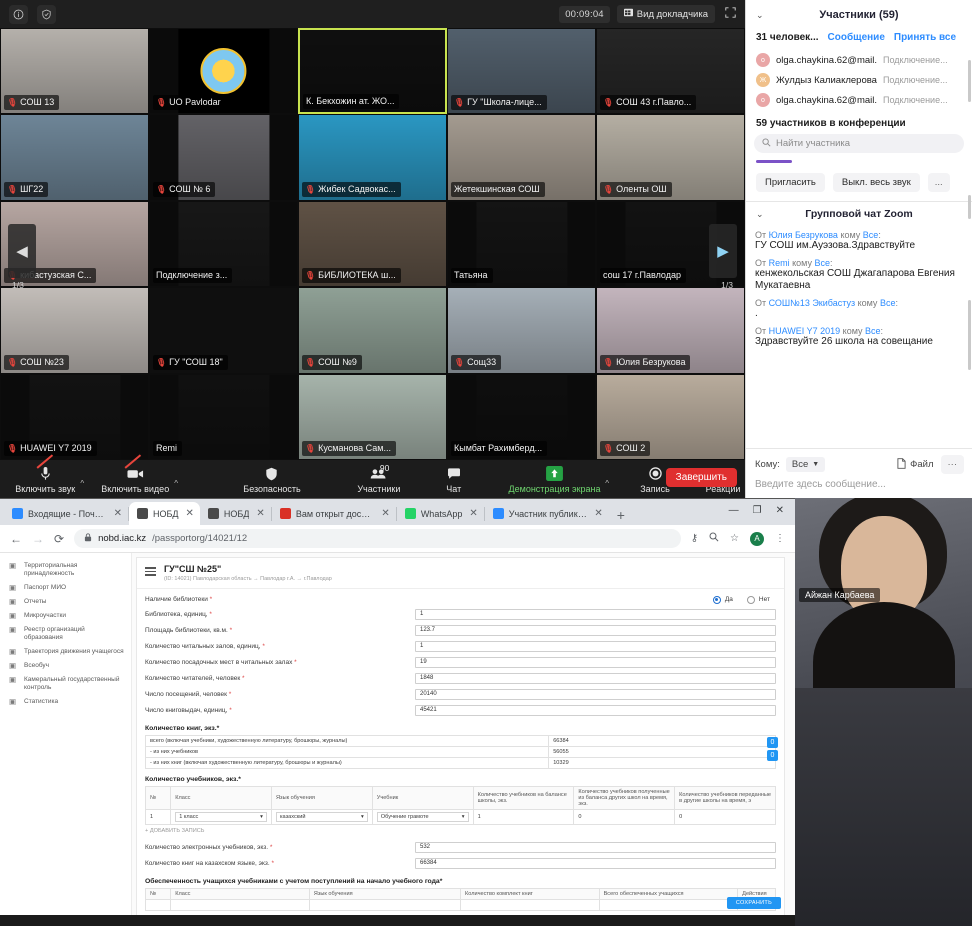  I want to click on chat-more-ellipsis-icon: ···, so click(952, 464).